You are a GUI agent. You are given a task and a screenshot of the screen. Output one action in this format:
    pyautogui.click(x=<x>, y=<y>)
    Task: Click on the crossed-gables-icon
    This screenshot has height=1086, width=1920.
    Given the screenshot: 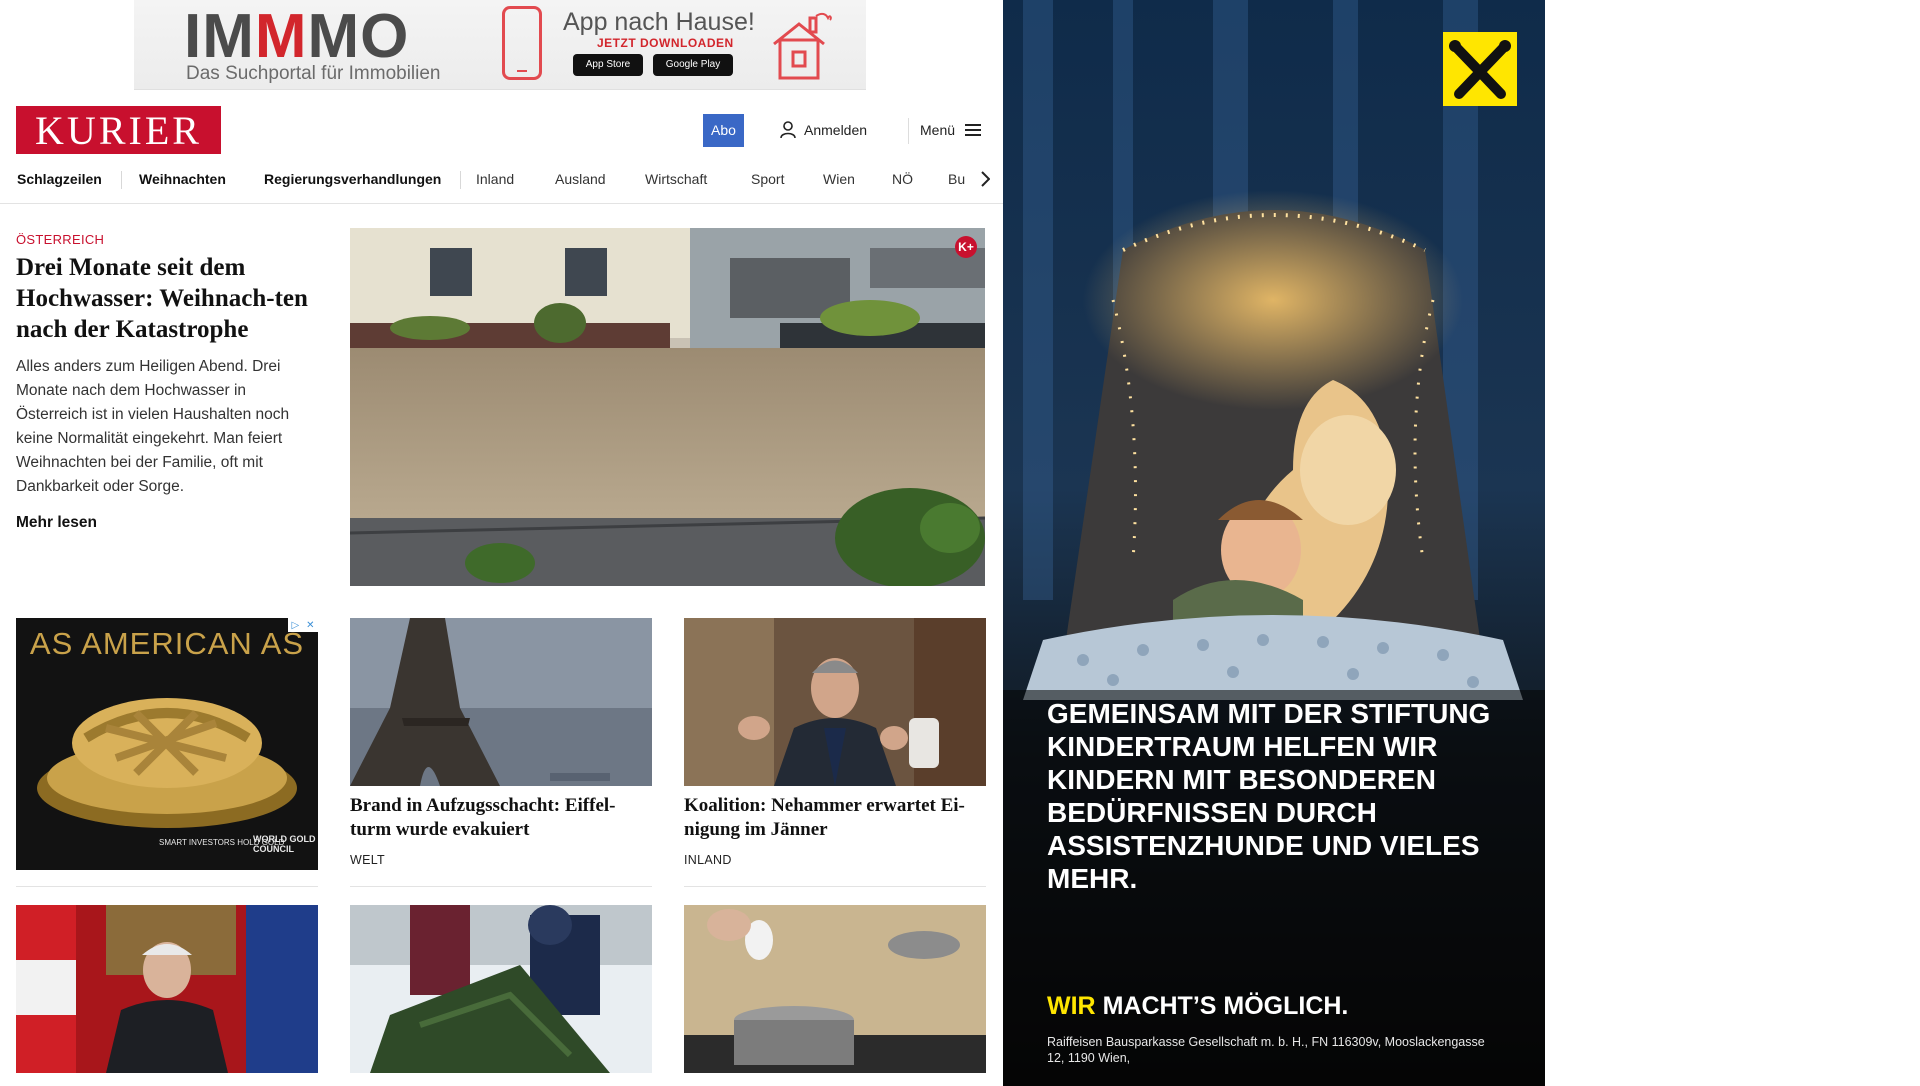 What is the action you would take?
    pyautogui.click(x=1480, y=69)
    